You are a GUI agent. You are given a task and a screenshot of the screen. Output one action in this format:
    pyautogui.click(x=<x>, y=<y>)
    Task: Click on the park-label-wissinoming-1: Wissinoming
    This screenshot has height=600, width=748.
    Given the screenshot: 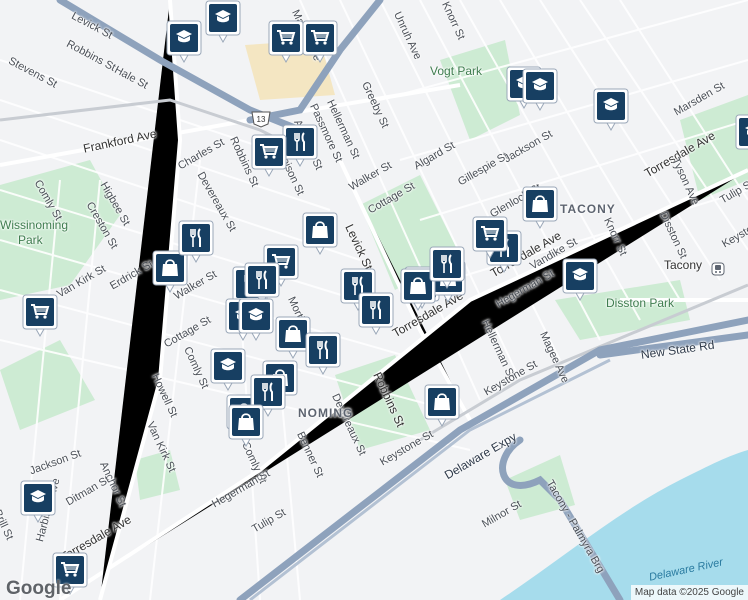 What is the action you would take?
    pyautogui.click(x=34, y=225)
    